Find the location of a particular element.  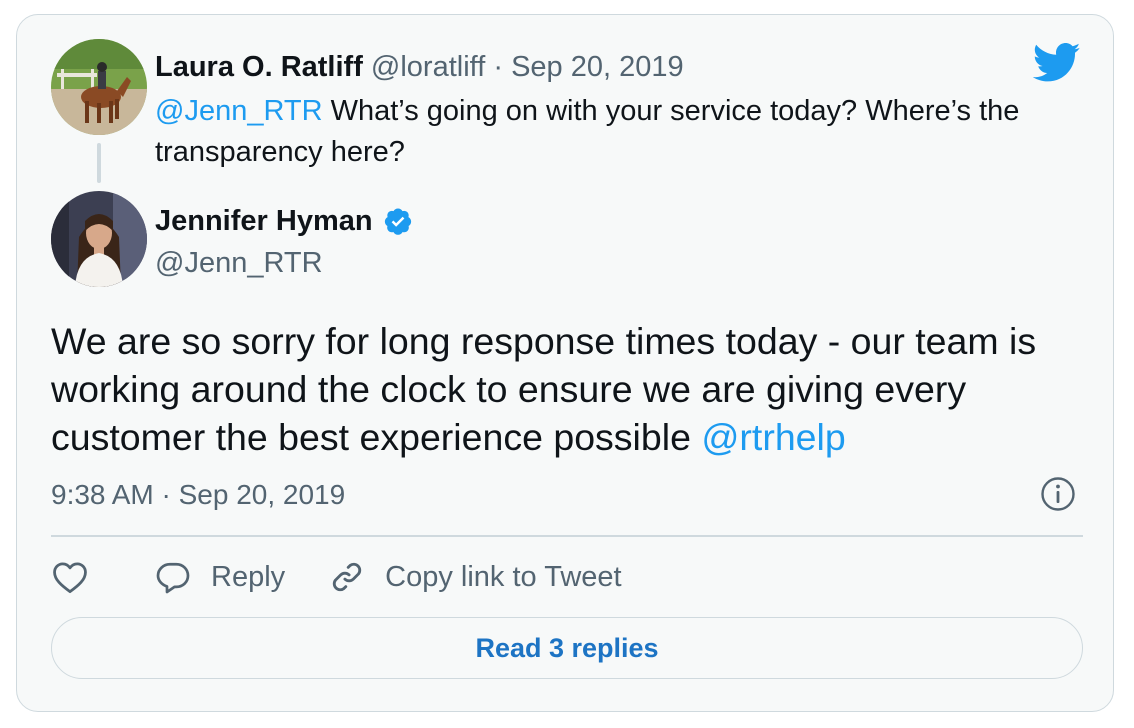

like-button is located at coordinates (70, 577).